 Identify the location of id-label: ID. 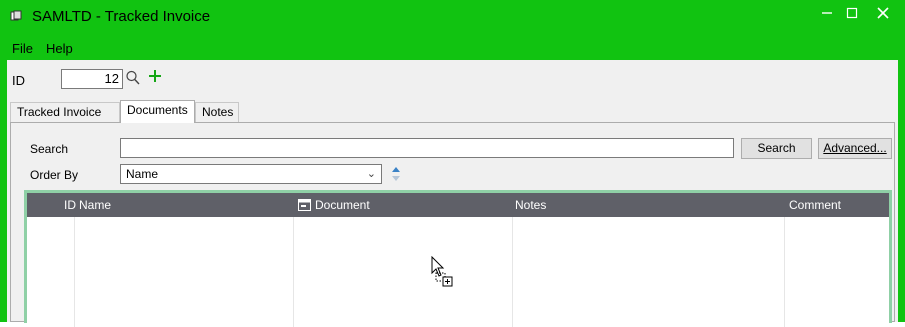
(18, 80).